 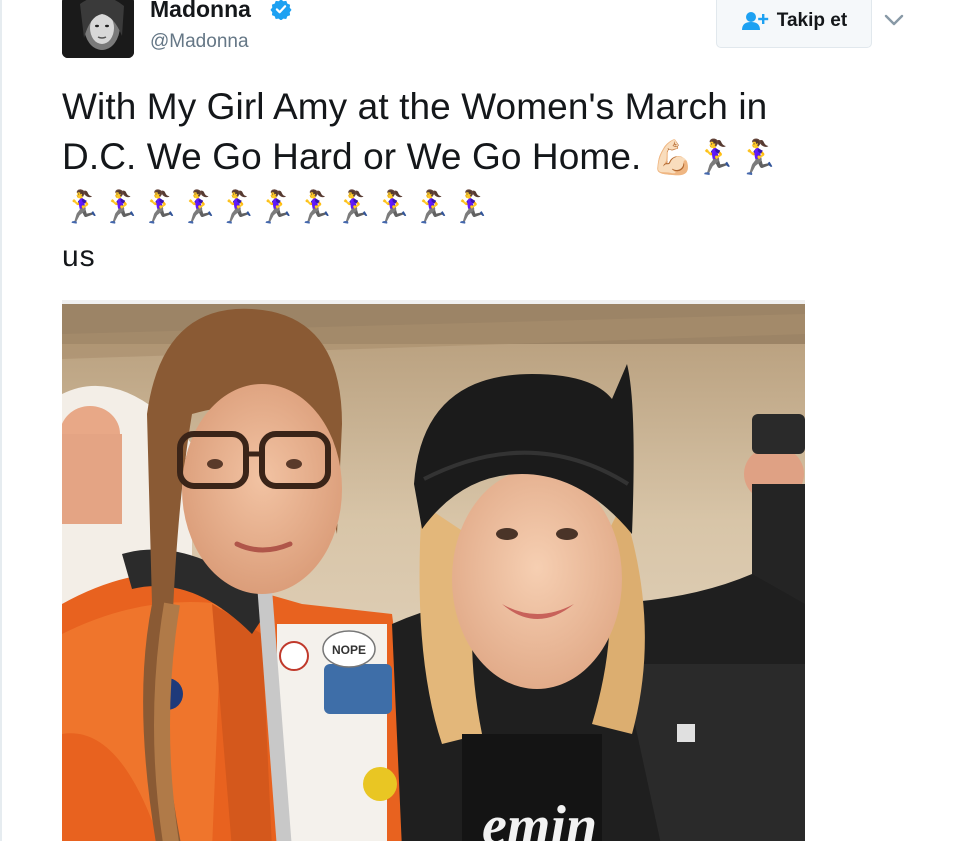 What do you see at coordinates (715, 158) in the screenshot?
I see `emoji-sequence-muscle-running-women: 💪🏻🏃‍♀🏃‍♀` at bounding box center [715, 158].